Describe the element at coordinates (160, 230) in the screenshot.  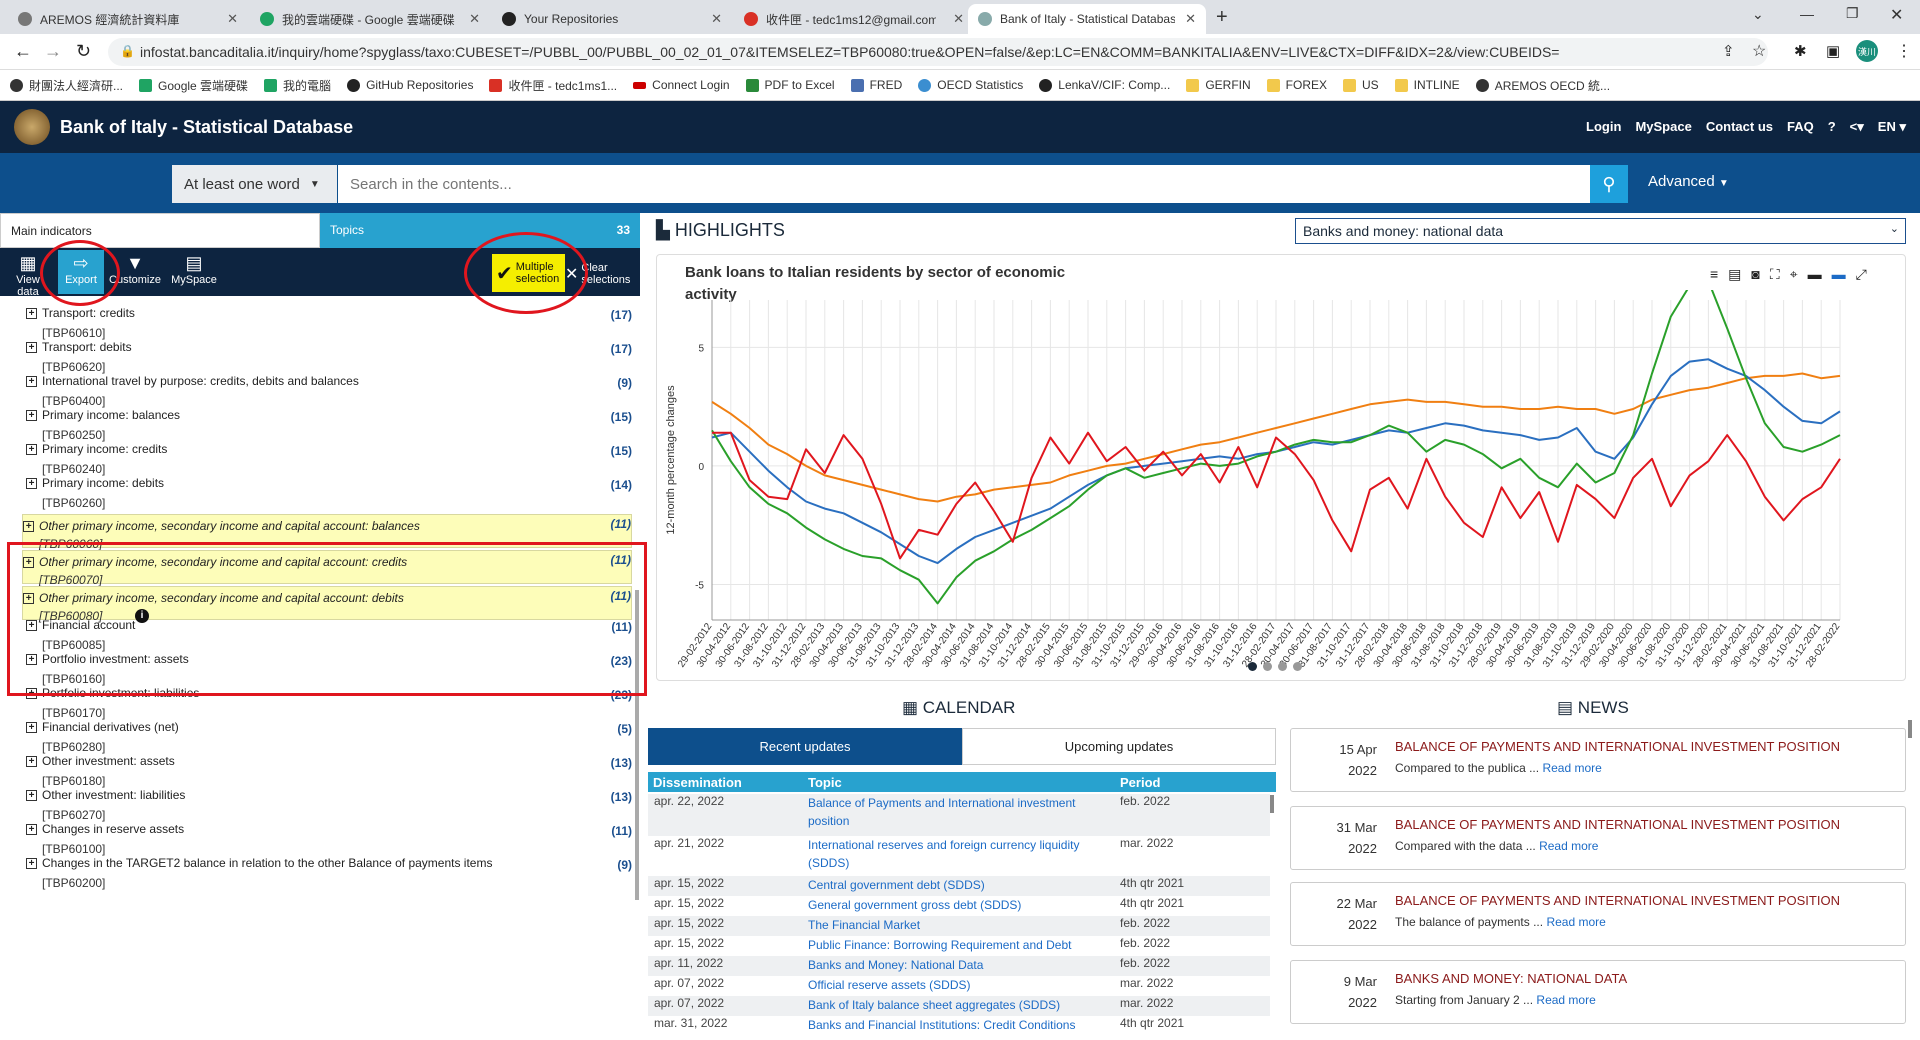
I see `tab-main-indicators: Main indicators` at that location.